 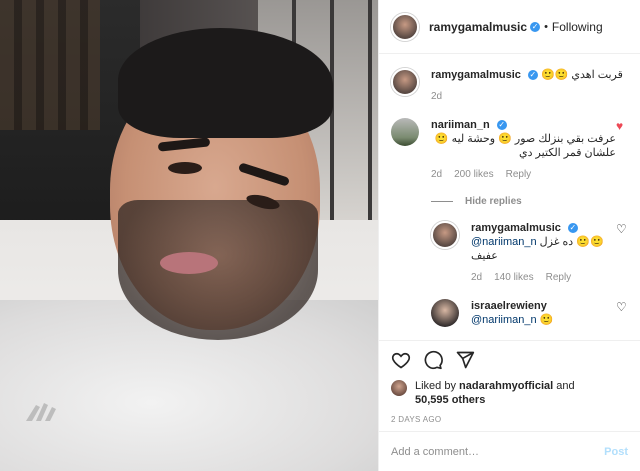 What do you see at coordinates (516, 228) in the screenshot?
I see `reply-username: ramygamalmusic` at bounding box center [516, 228].